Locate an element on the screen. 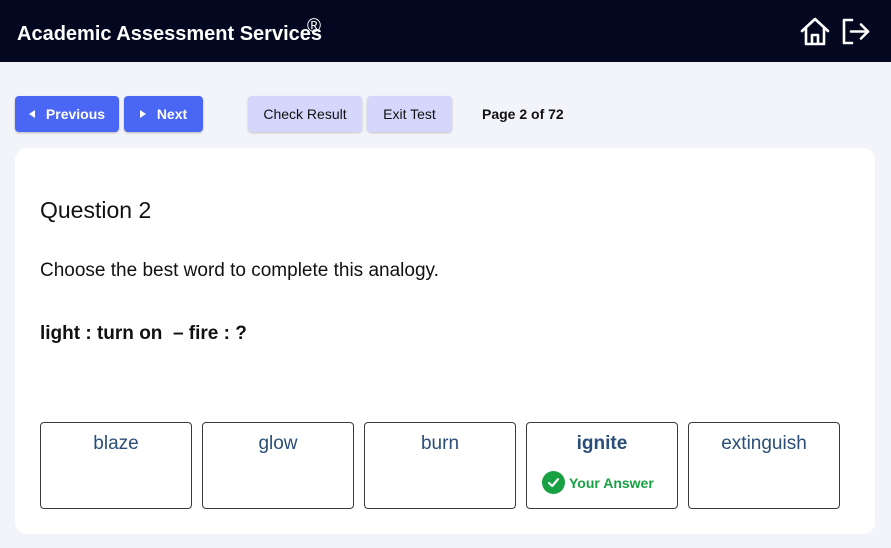 The height and width of the screenshot is (548, 891). caret-left-icon is located at coordinates (31, 114).